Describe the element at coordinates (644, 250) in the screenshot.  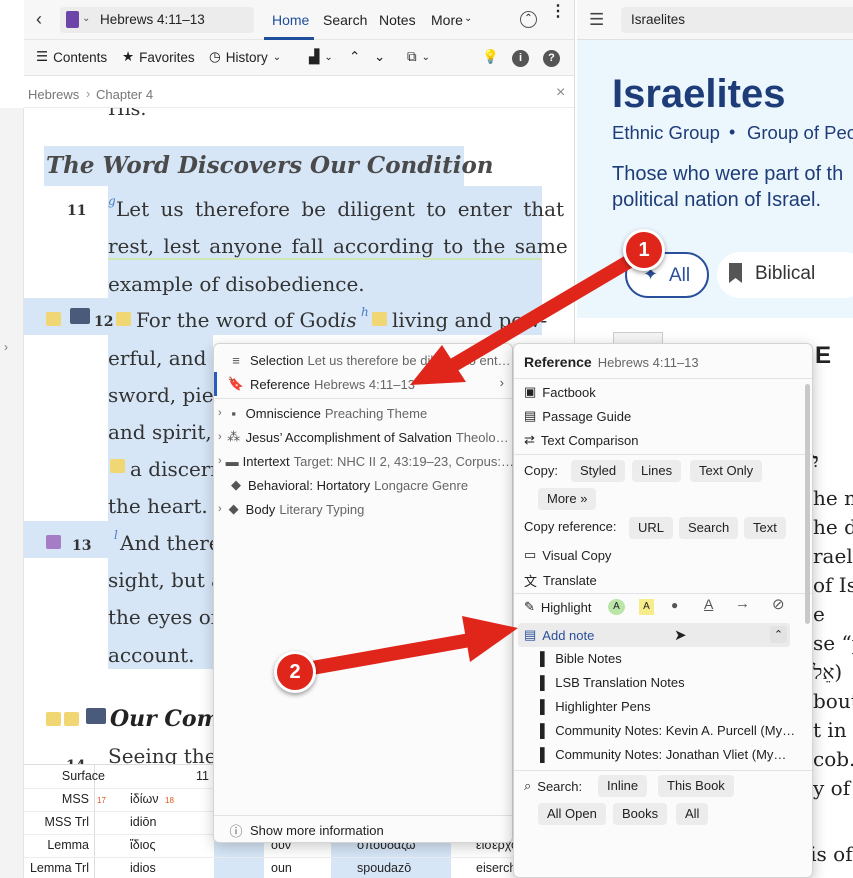
I see `annotation-marker-1: 1` at that location.